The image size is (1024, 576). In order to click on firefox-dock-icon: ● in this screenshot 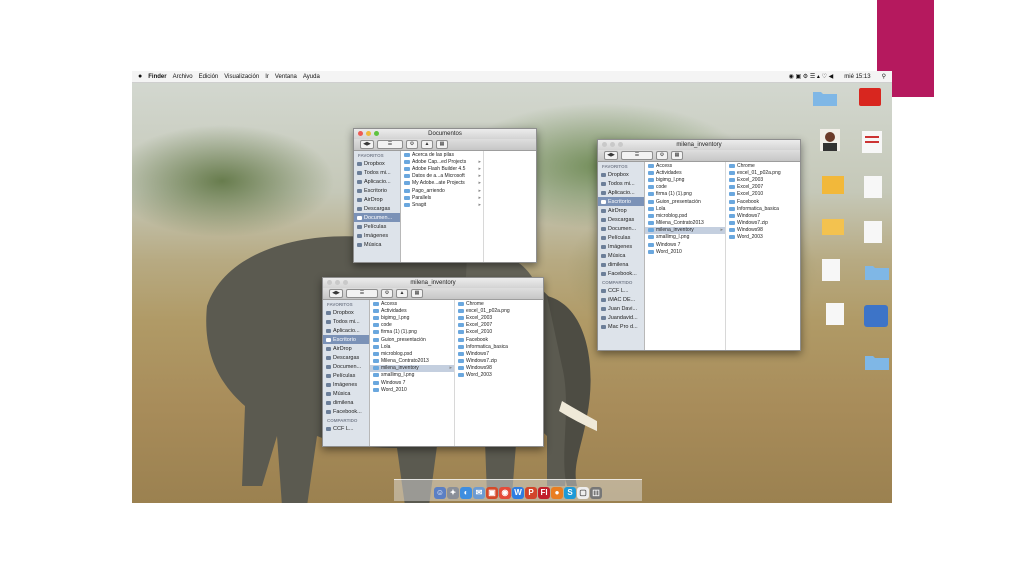, I will do `click(557, 493)`.